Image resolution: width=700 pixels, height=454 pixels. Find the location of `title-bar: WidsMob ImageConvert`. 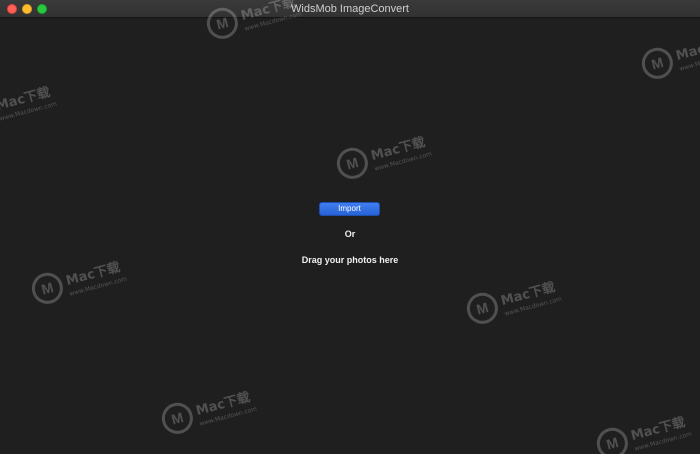

title-bar: WidsMob ImageConvert is located at coordinates (350, 9).